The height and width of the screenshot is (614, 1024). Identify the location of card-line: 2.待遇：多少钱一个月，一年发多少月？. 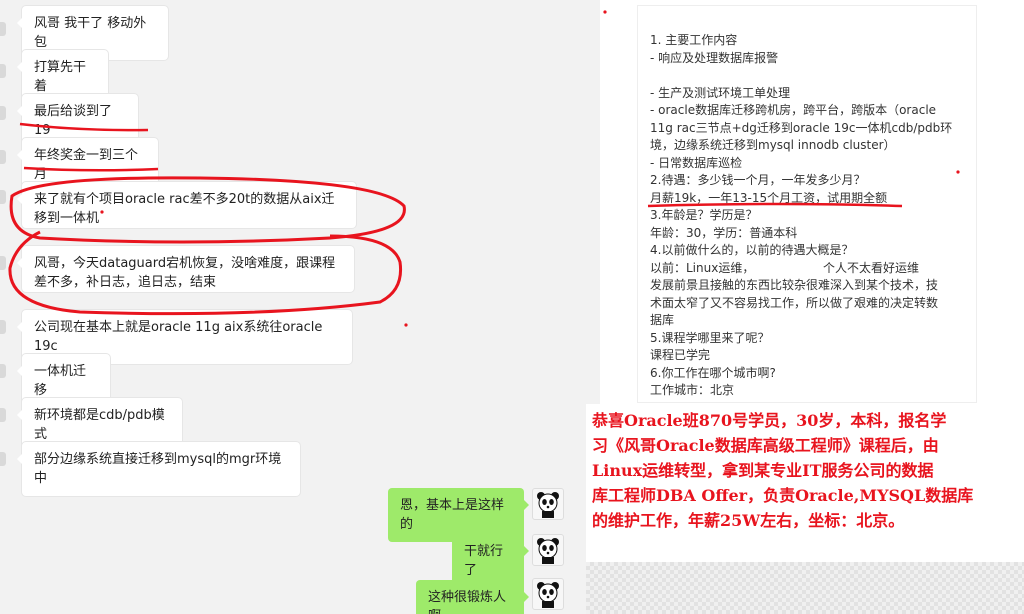
(758, 180).